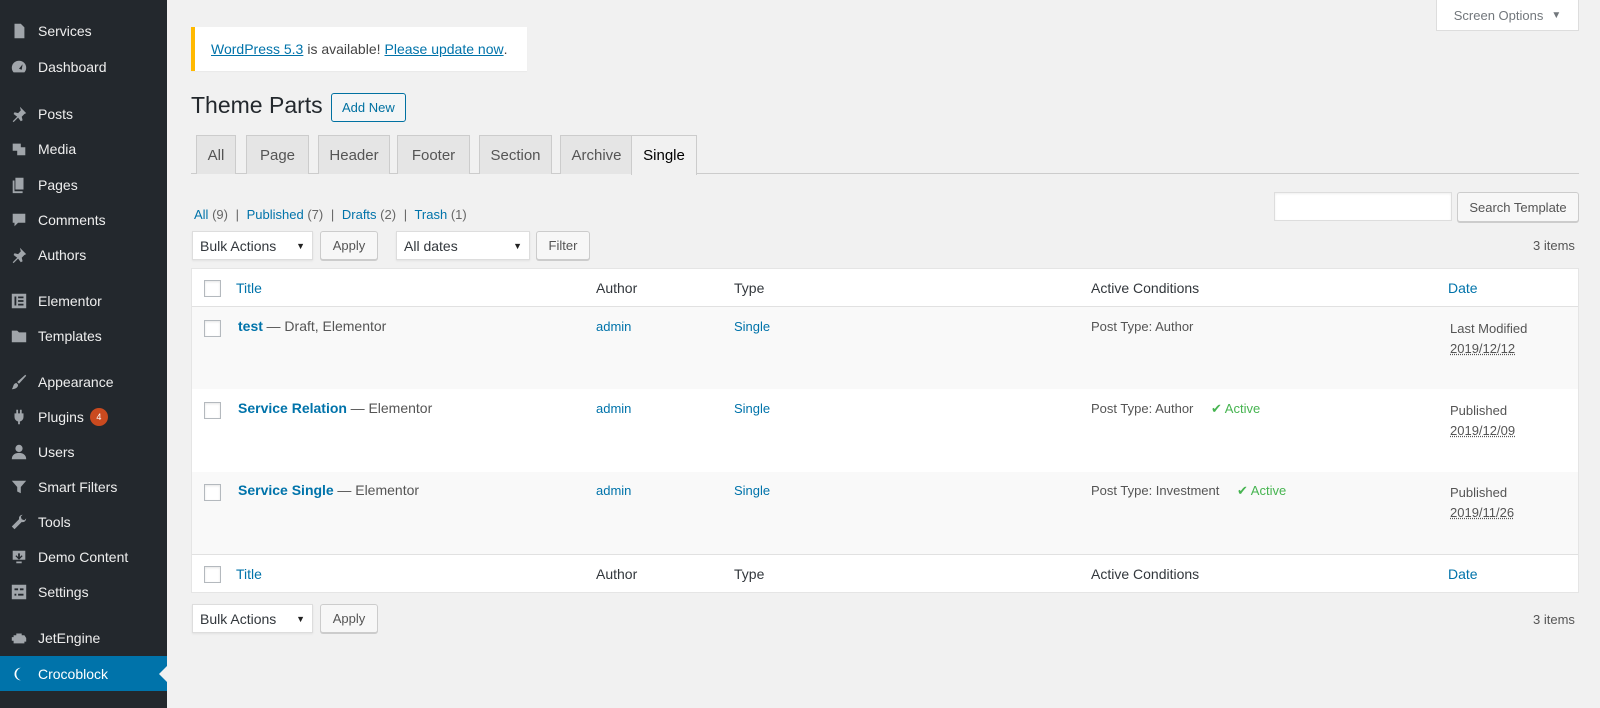  Describe the element at coordinates (83, 301) in the screenshot. I see `sidebar-item-elementor: Elementor` at that location.